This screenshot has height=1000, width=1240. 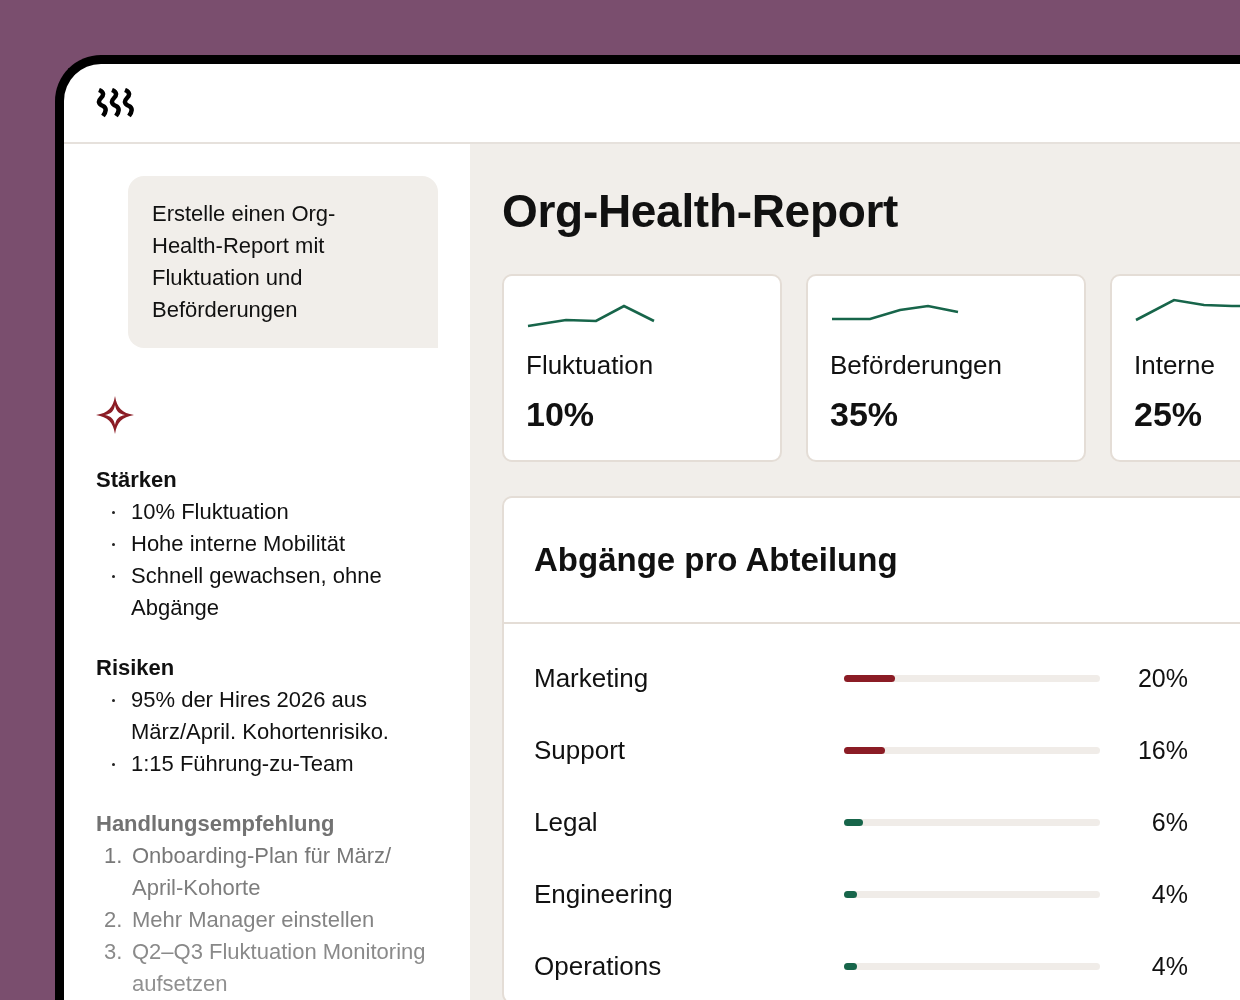 What do you see at coordinates (262, 872) in the screenshot?
I see `list-item: Onboarding-Plan für März/ April-Kohorte` at bounding box center [262, 872].